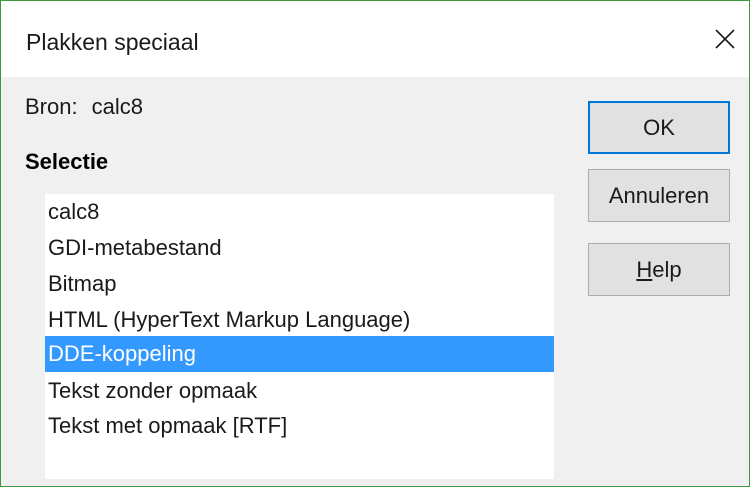 Image resolution: width=750 pixels, height=487 pixels. I want to click on close-button, so click(725, 39).